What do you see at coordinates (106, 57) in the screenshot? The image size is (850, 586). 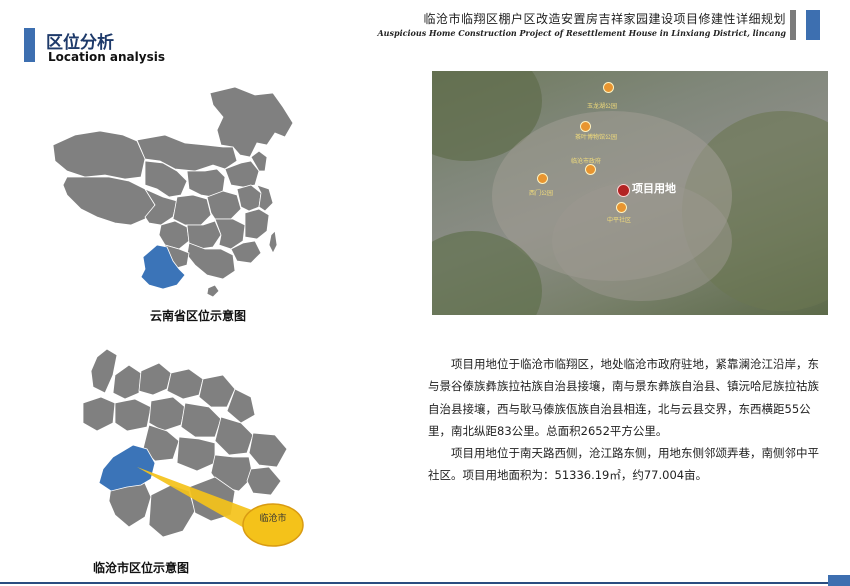 I see `section-subtitle: Location analysis` at bounding box center [106, 57].